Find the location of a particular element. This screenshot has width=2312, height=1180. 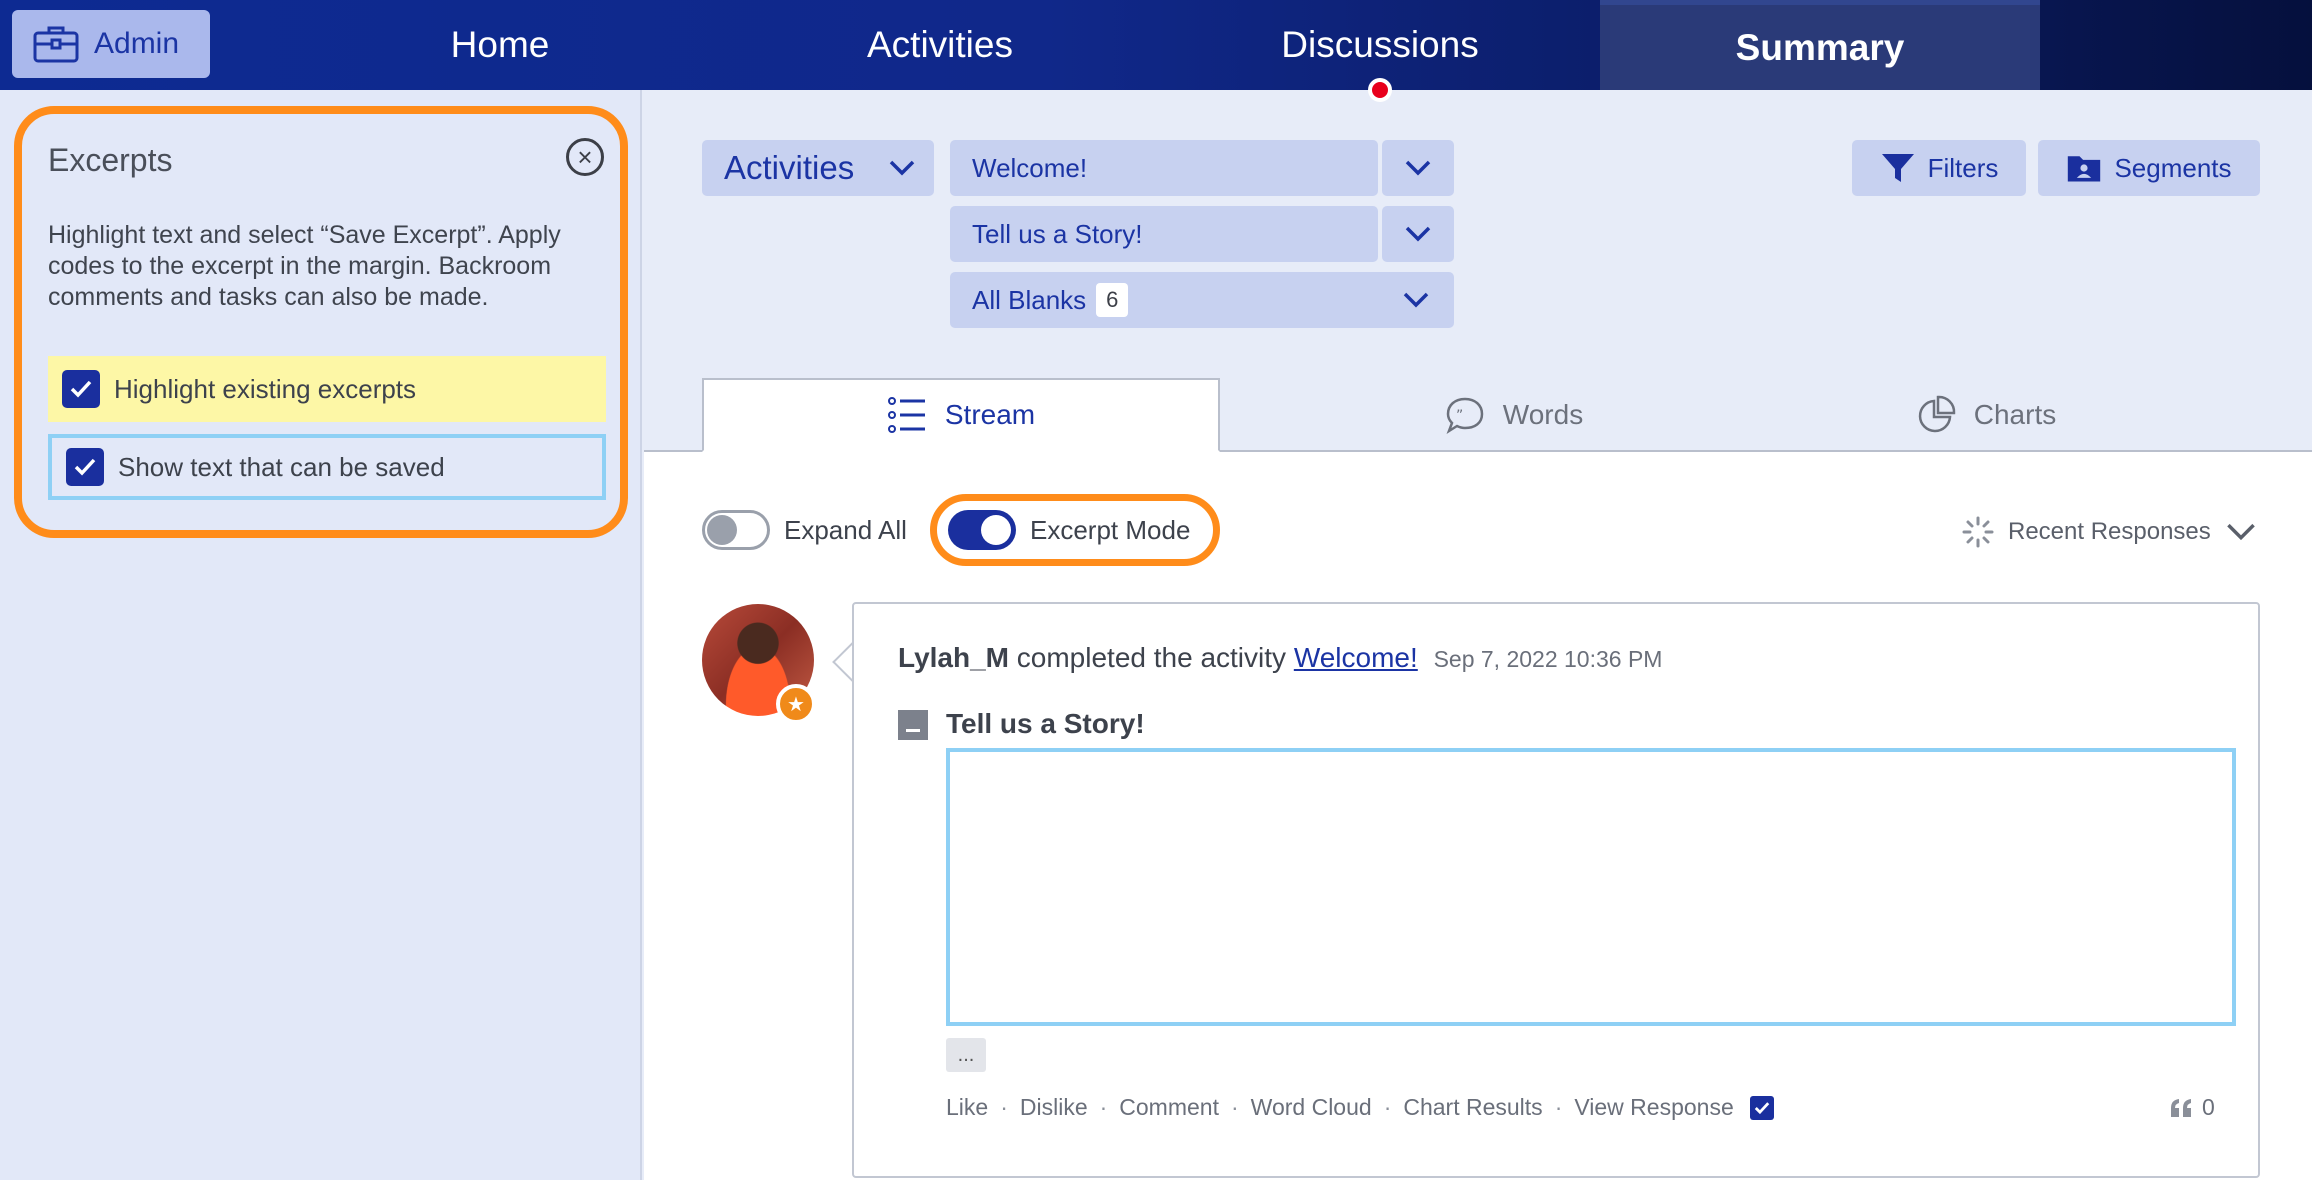

nav-tab-summary: Summary is located at coordinates (1820, 45).